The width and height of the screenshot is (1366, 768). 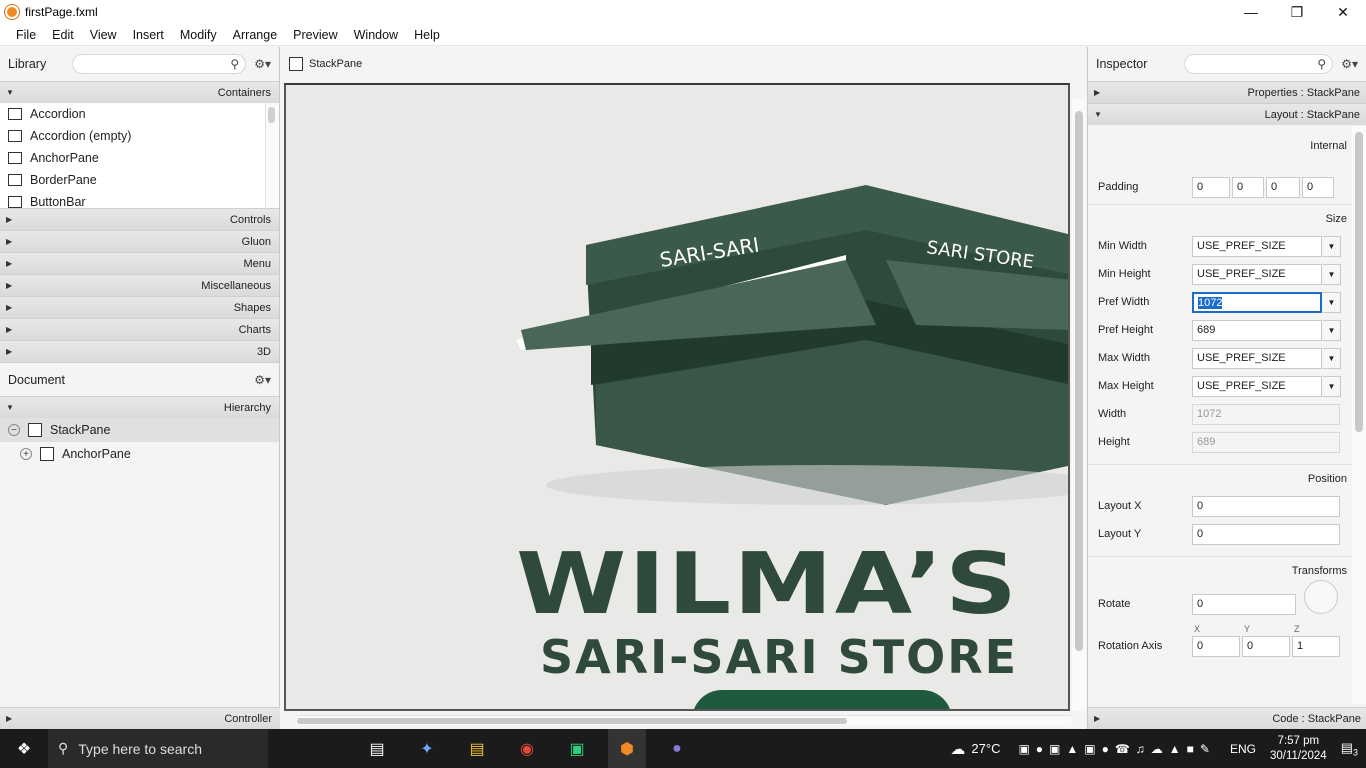 I want to click on min-height-combo: USE_PREF_SIZE, so click(x=1257, y=274).